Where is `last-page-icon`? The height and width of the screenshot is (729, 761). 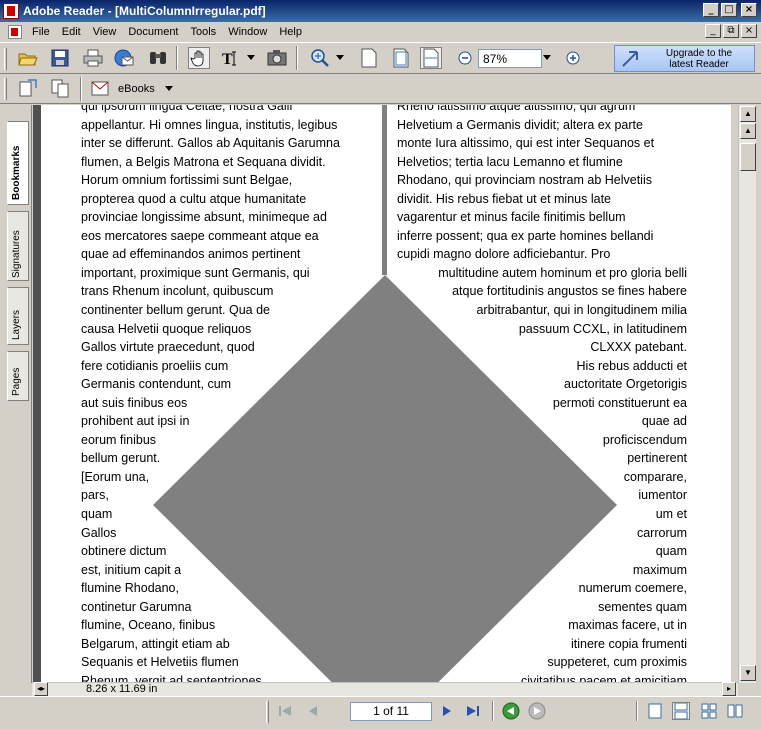 last-page-icon is located at coordinates (473, 711).